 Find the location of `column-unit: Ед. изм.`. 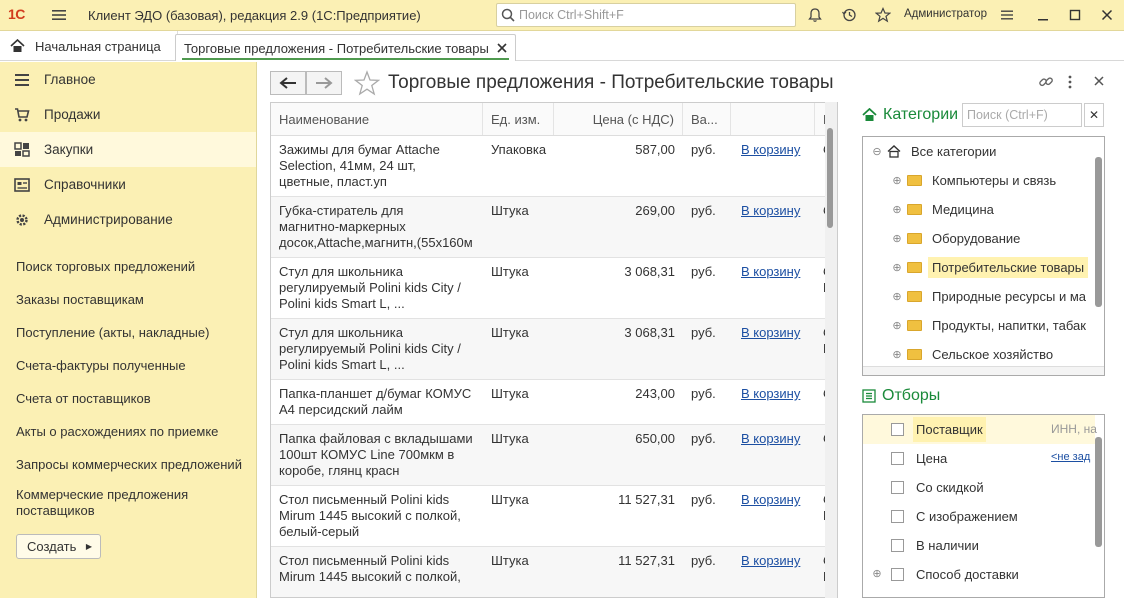

column-unit: Ед. изм. is located at coordinates (518, 119).